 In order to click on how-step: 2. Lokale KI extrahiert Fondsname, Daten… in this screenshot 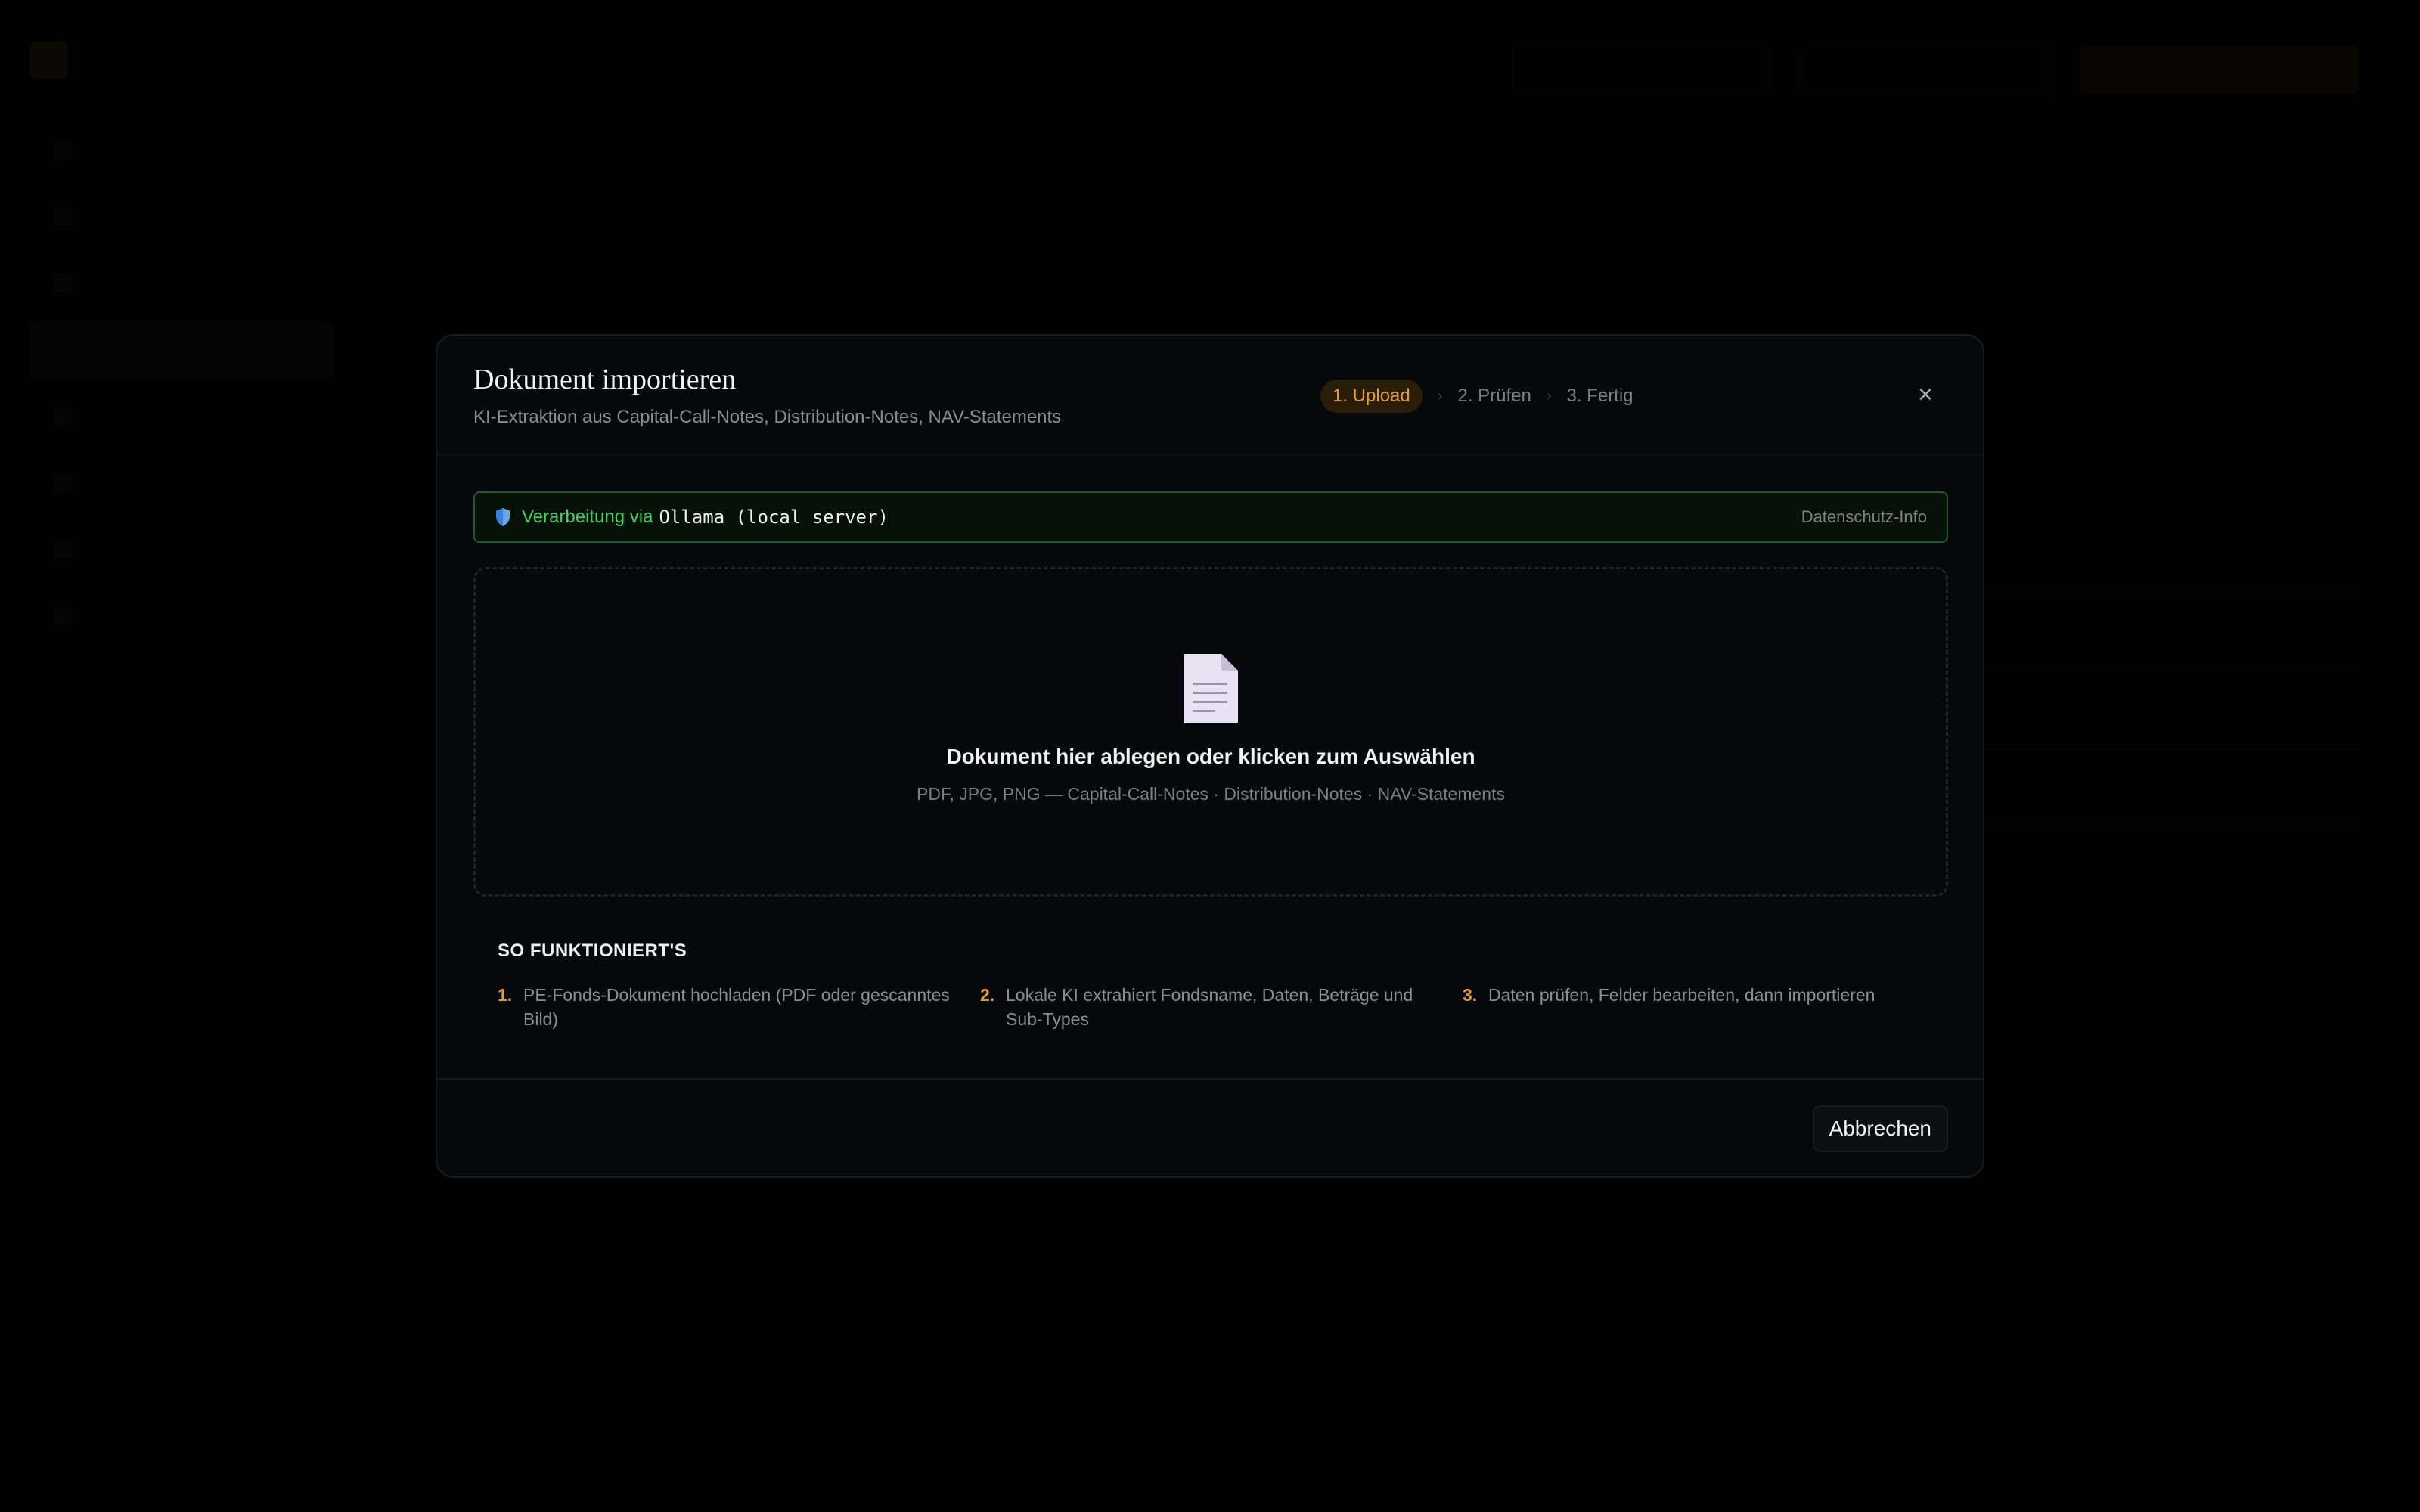, I will do `click(1208, 1007)`.